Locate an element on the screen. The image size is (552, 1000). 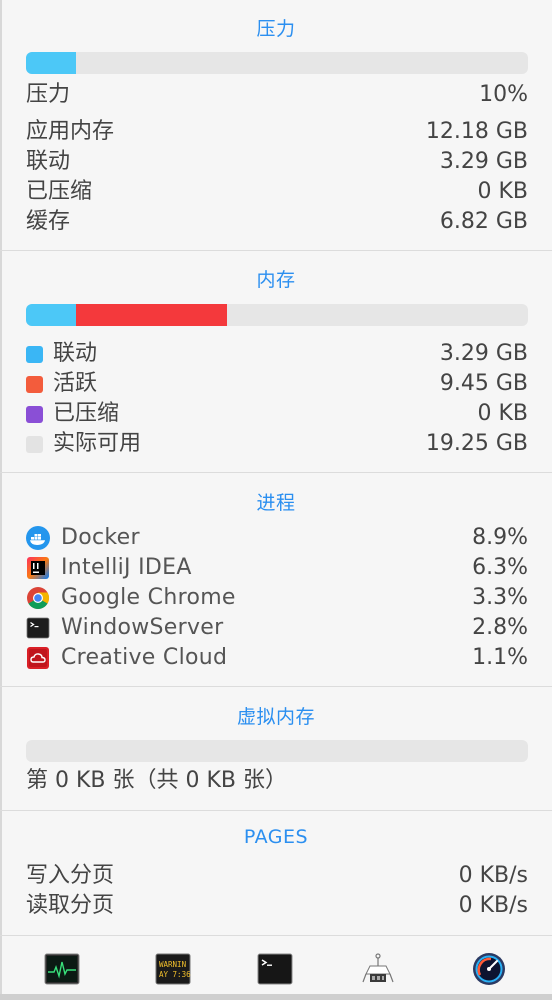
compressed-value: 0 KB is located at coordinates (502, 191).